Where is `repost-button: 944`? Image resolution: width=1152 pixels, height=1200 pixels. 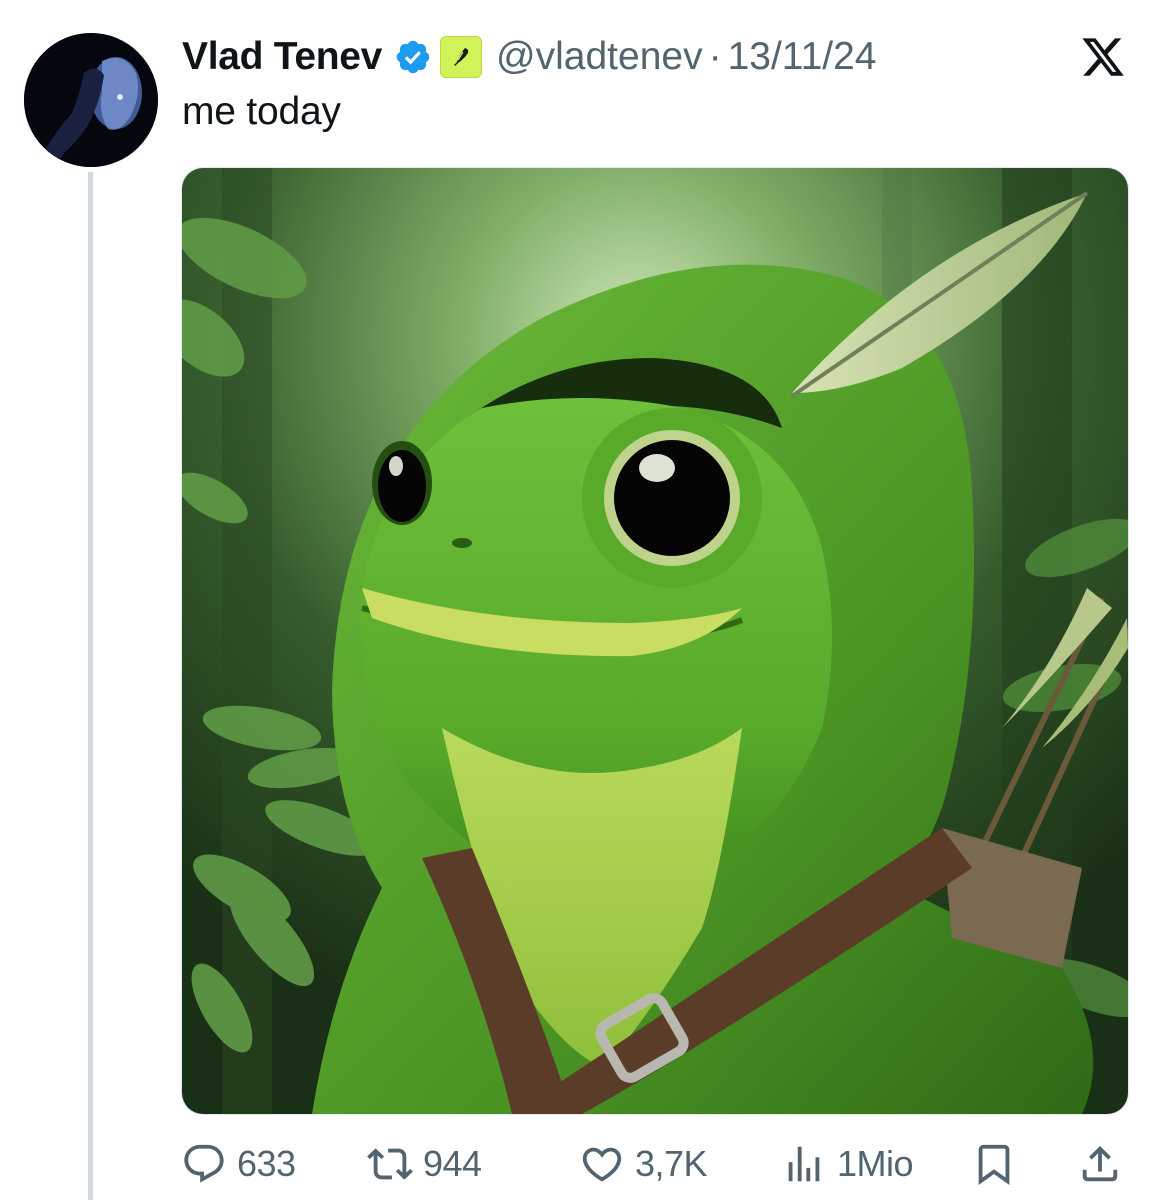
repost-button: 944 is located at coordinates (424, 1164).